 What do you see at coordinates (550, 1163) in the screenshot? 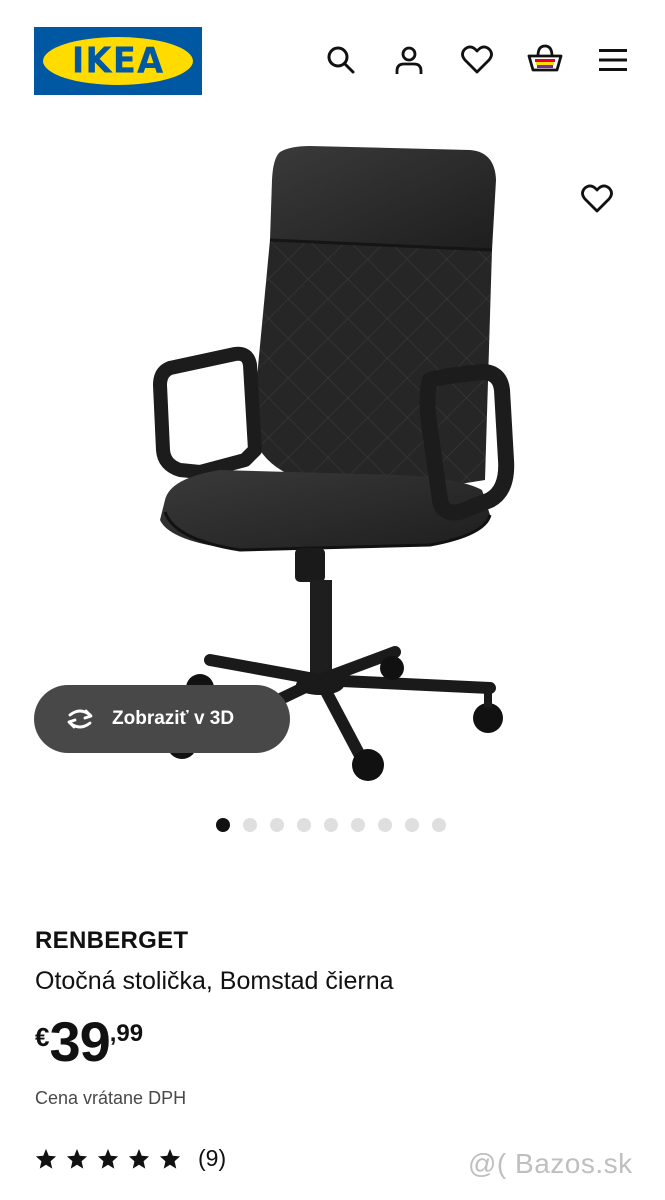
I see `watermark: @( Bazos.sk` at bounding box center [550, 1163].